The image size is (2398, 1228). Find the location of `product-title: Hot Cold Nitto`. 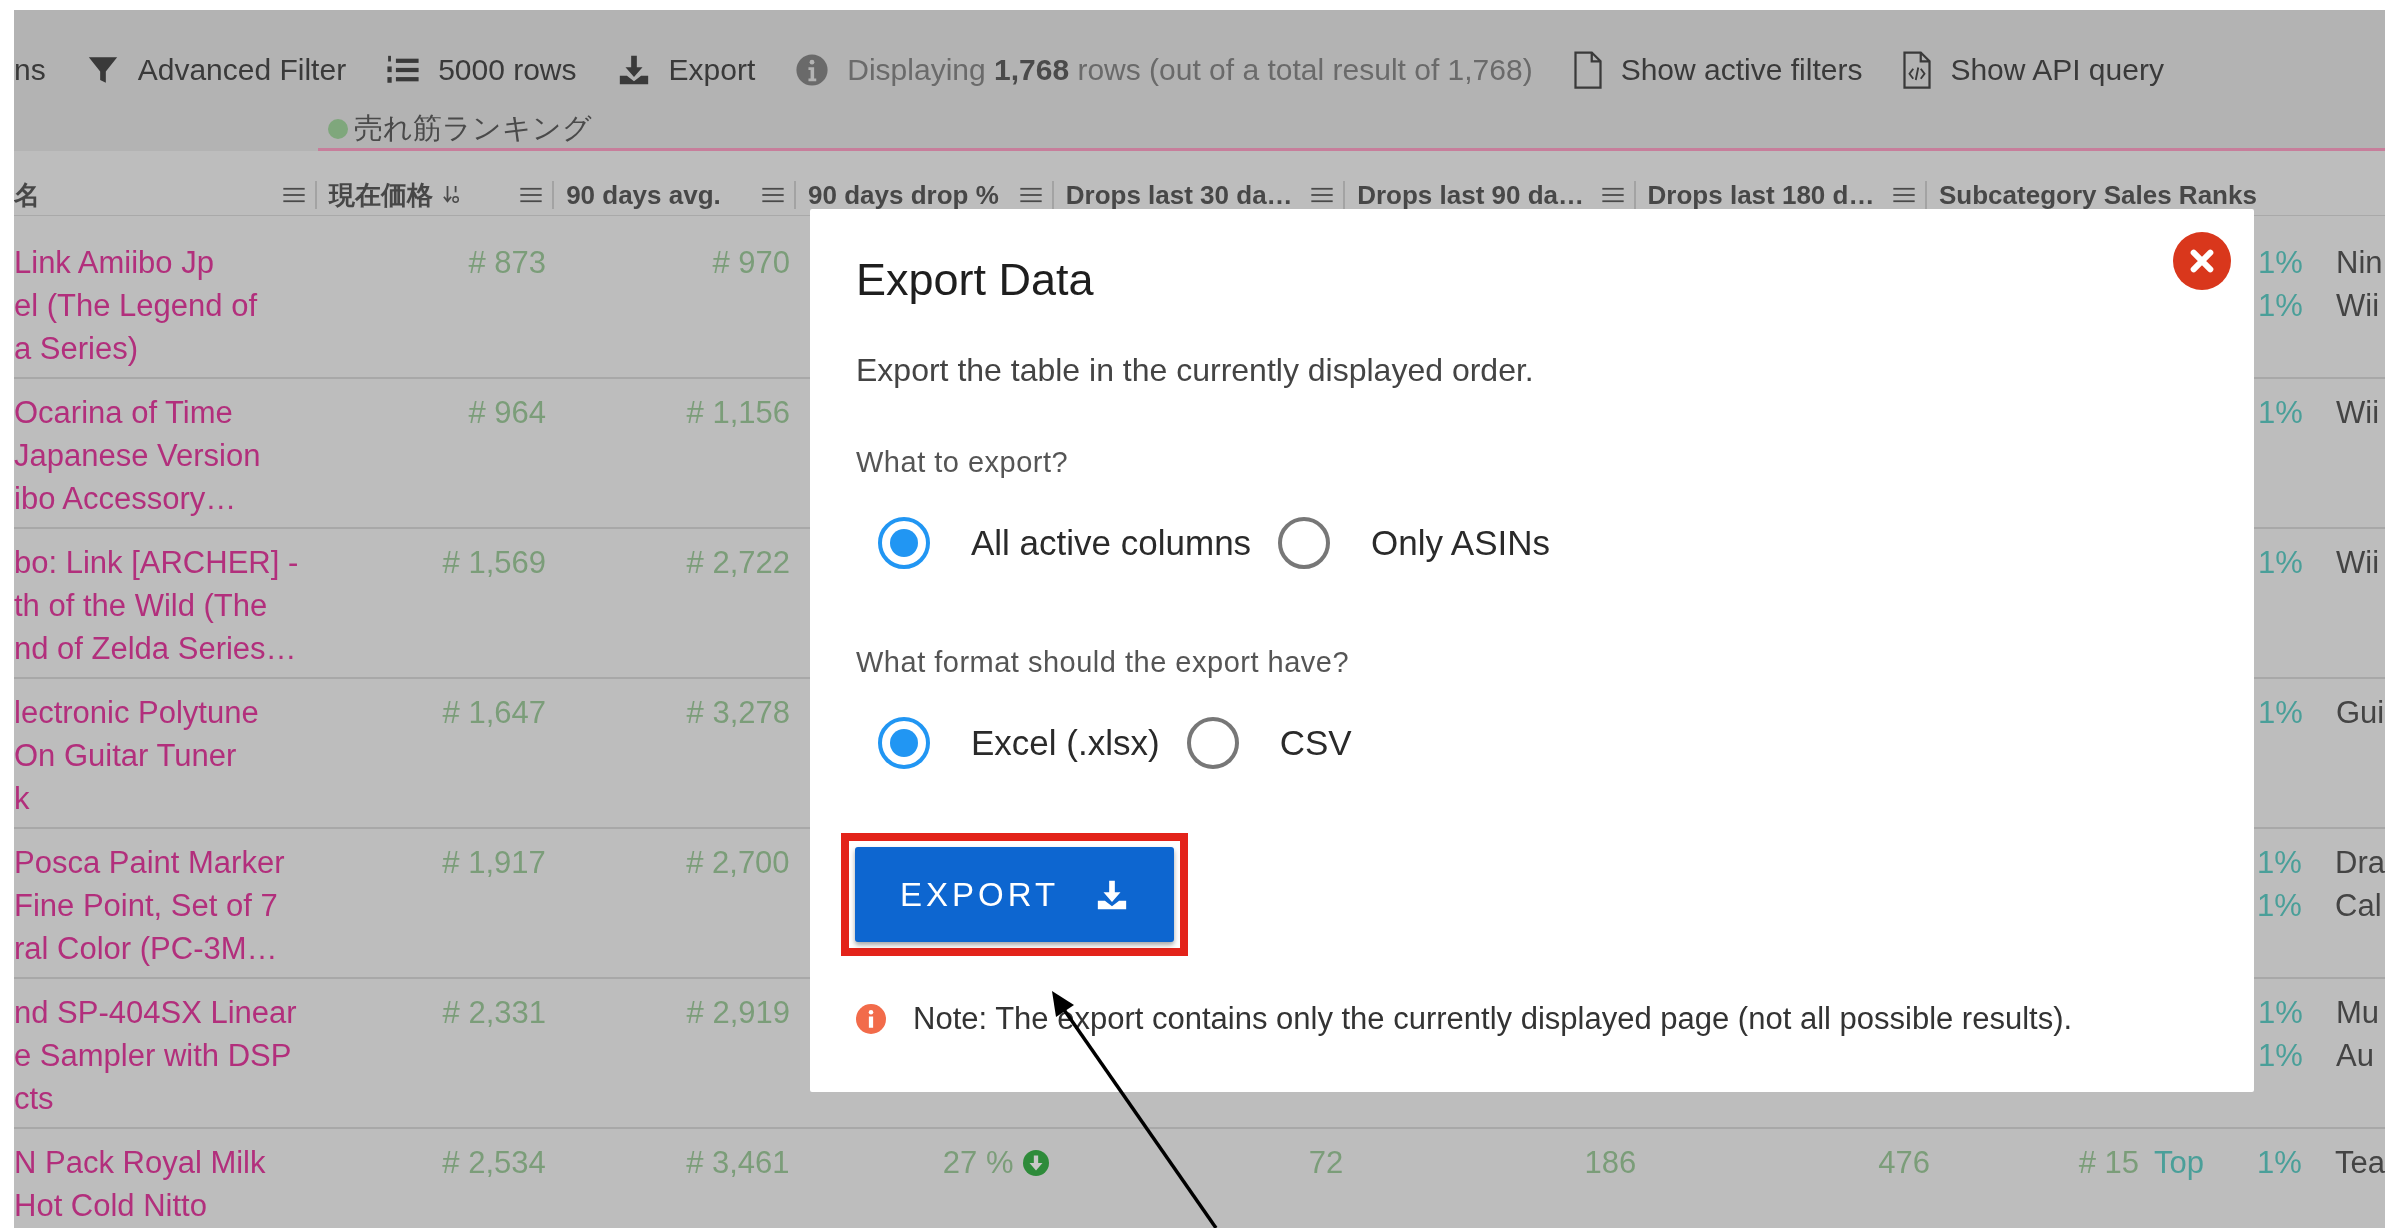

product-title: Hot Cold Nitto is located at coordinates (110, 1205).